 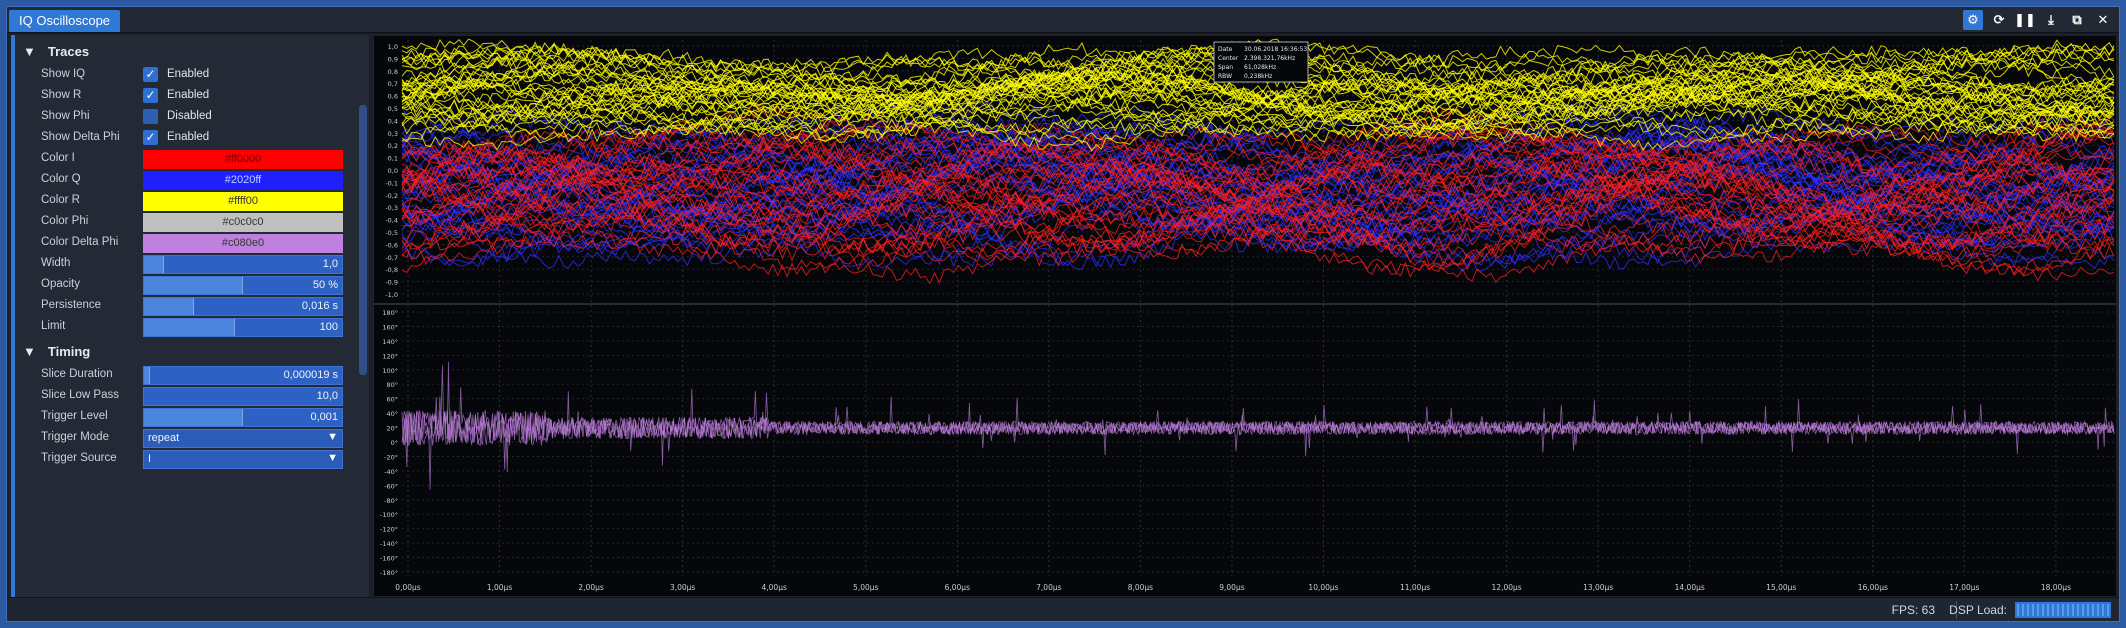 I want to click on slice-low-pass-slider: 10,0, so click(x=243, y=396).